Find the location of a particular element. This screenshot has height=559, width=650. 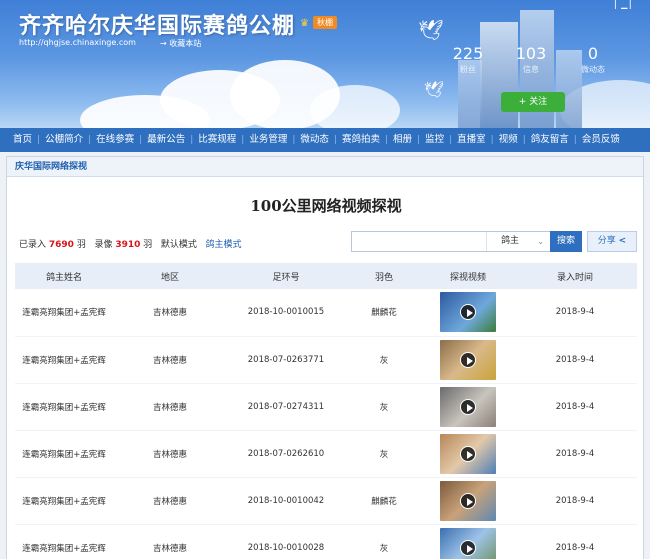

stat-info: 103 信息 is located at coordinates (531, 59).